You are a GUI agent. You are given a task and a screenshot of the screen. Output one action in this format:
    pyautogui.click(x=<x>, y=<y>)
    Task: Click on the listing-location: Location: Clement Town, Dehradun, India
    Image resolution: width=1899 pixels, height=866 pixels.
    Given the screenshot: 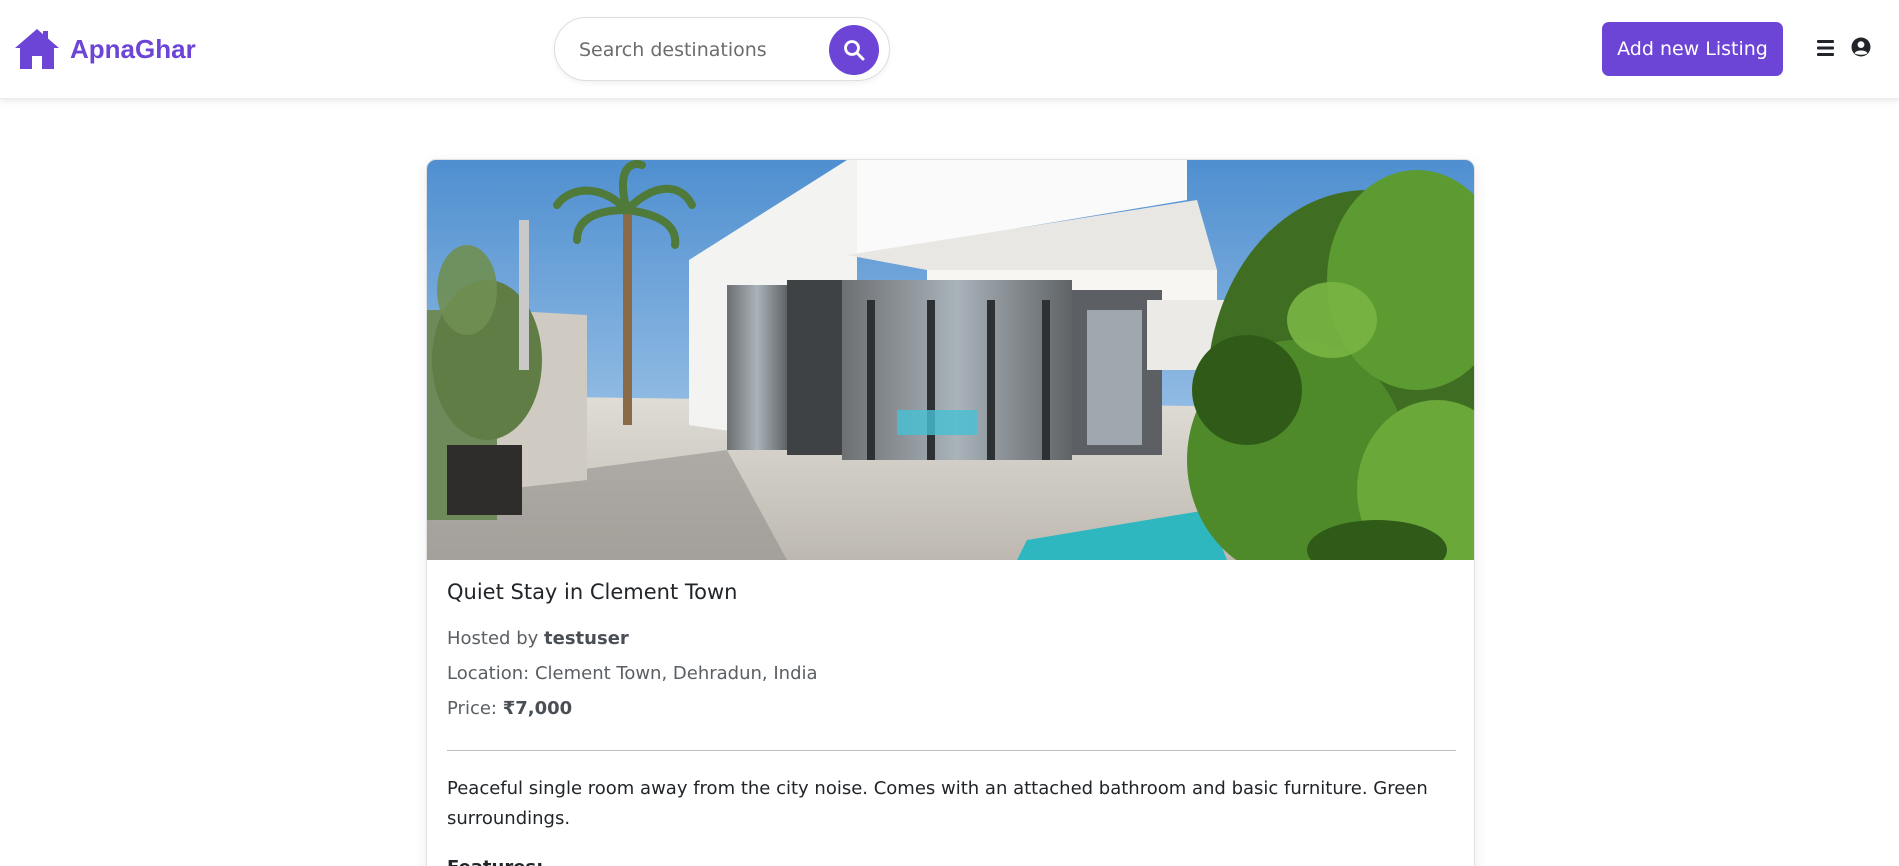 What is the action you would take?
    pyautogui.click(x=632, y=673)
    